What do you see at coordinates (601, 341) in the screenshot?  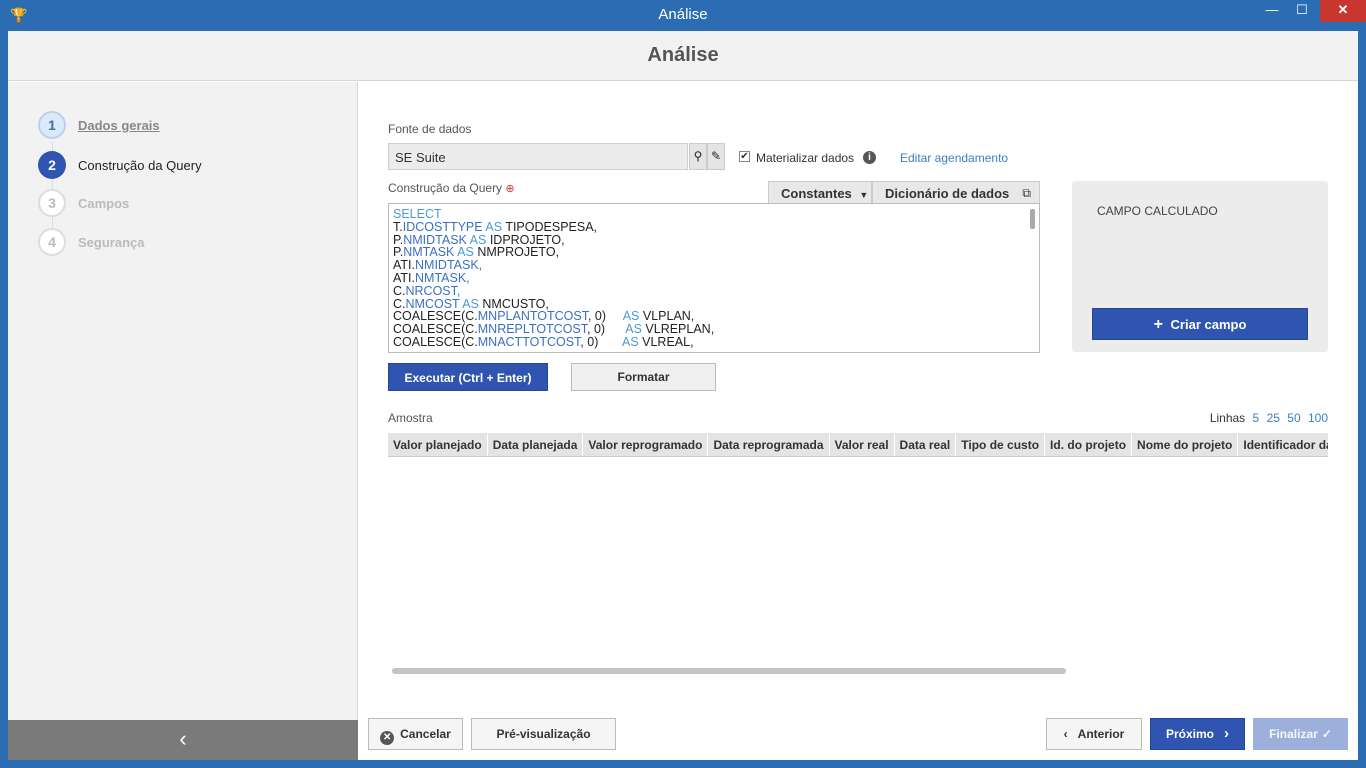 I see `code-token: , 0)` at bounding box center [601, 341].